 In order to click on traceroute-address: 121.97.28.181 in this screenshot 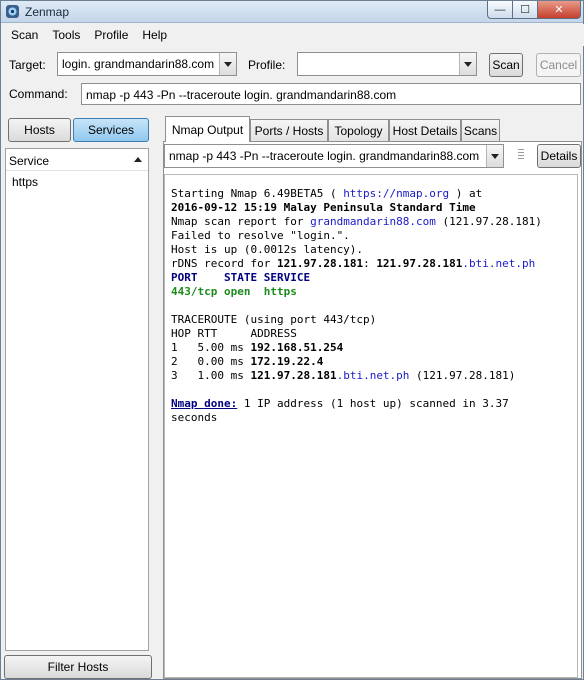, I will do `click(293, 375)`.